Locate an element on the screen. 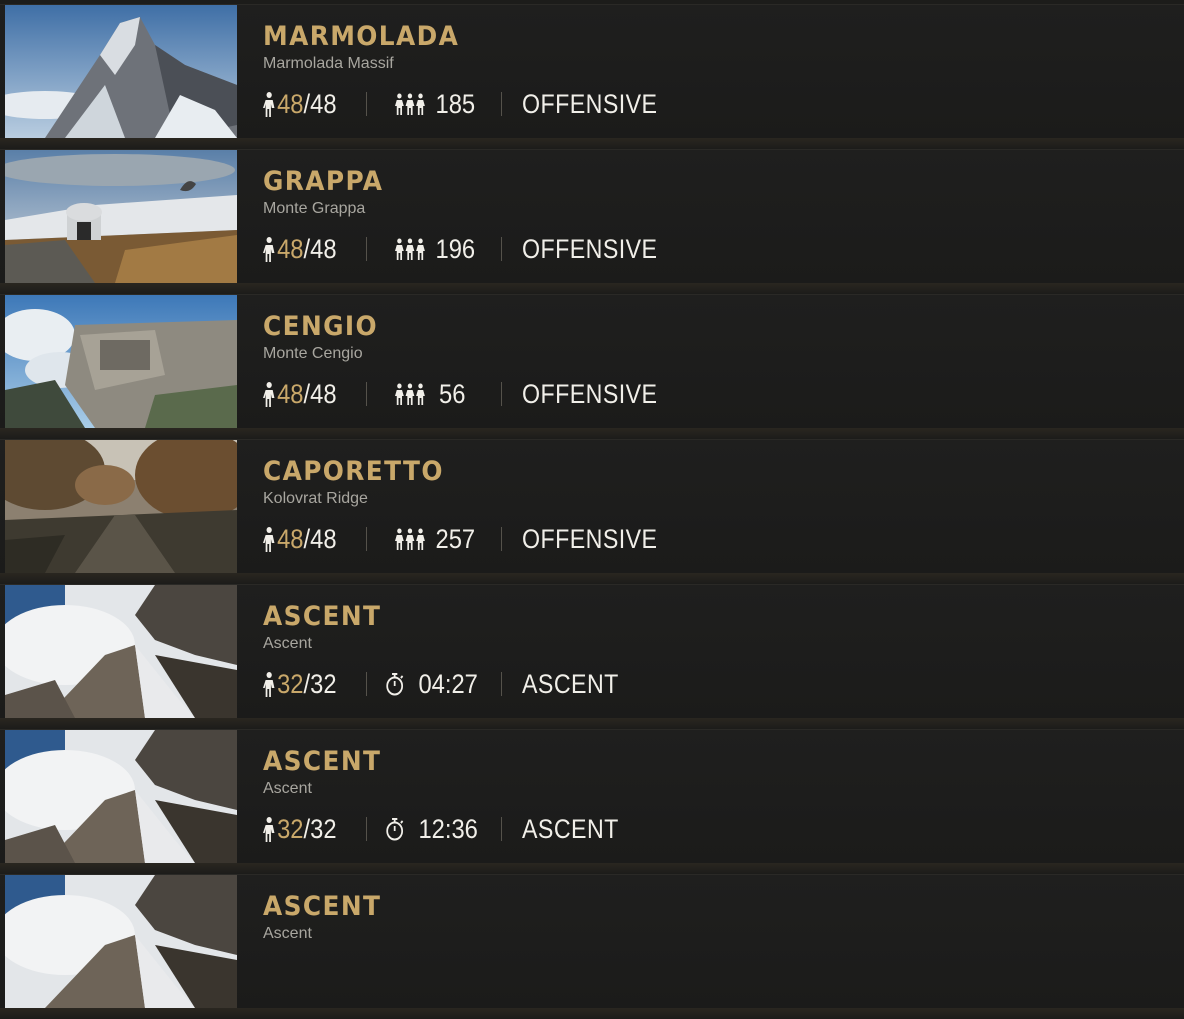  map-subtitle: Monte Grappa is located at coordinates (314, 208).